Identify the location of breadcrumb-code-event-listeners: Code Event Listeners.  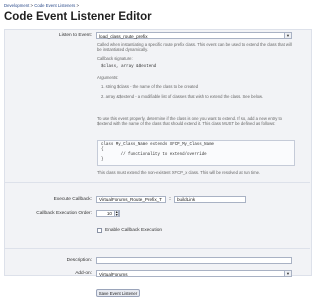
(54, 5).